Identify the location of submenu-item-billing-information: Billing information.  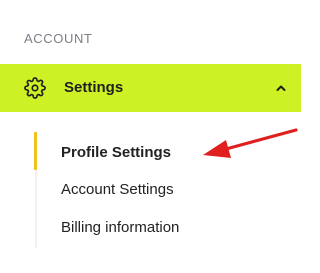
(120, 227).